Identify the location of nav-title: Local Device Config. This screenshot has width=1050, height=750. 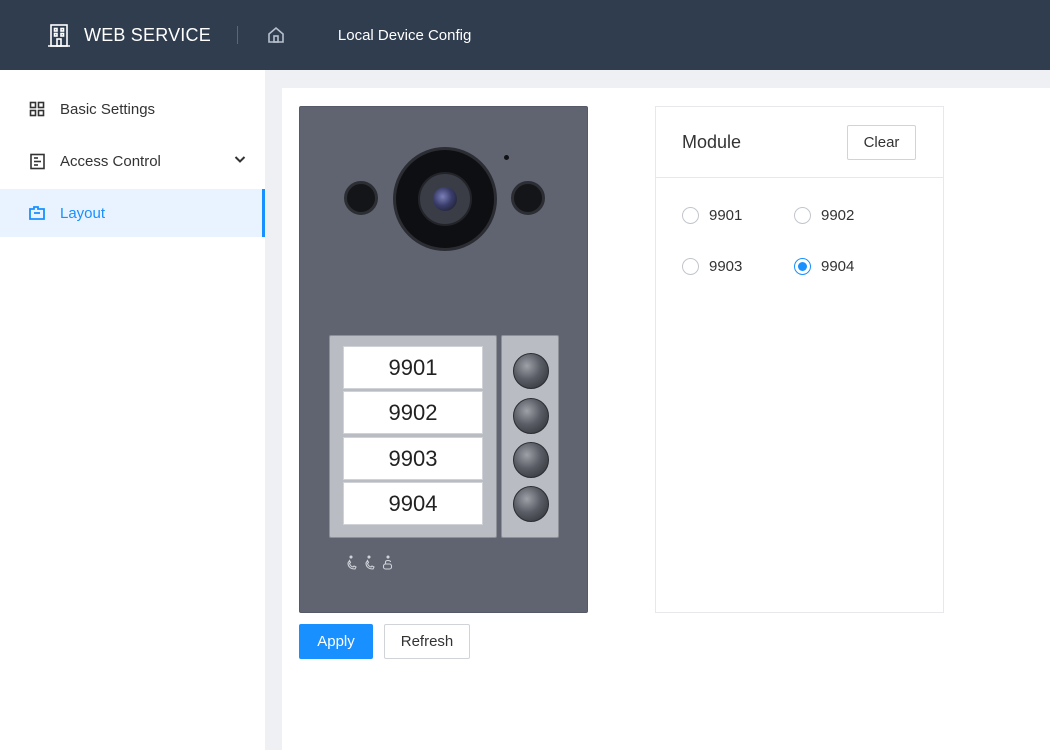
(404, 35).